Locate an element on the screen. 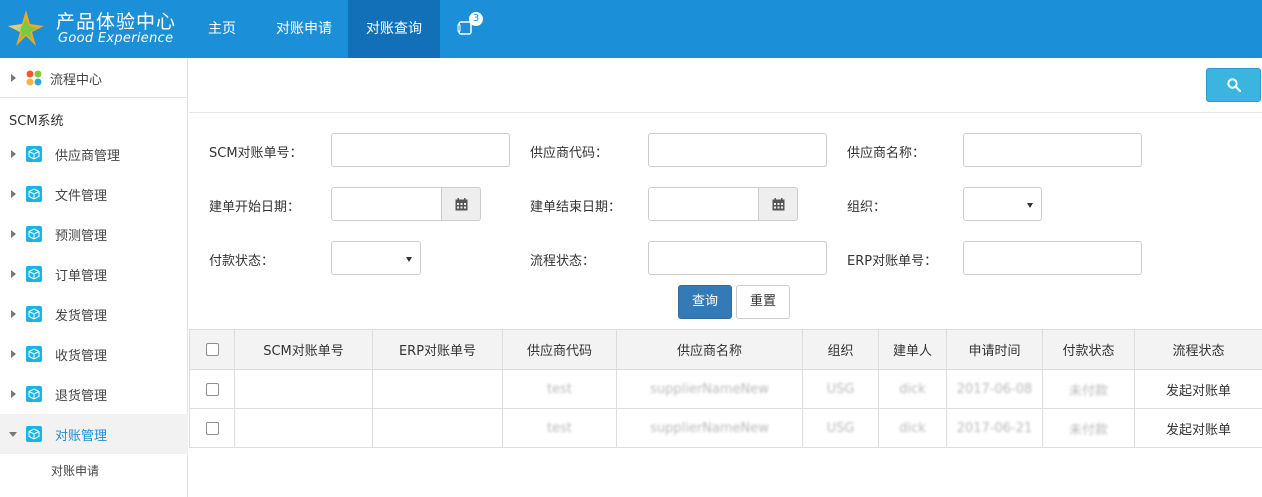  message-count-badge: 3 is located at coordinates (476, 19).